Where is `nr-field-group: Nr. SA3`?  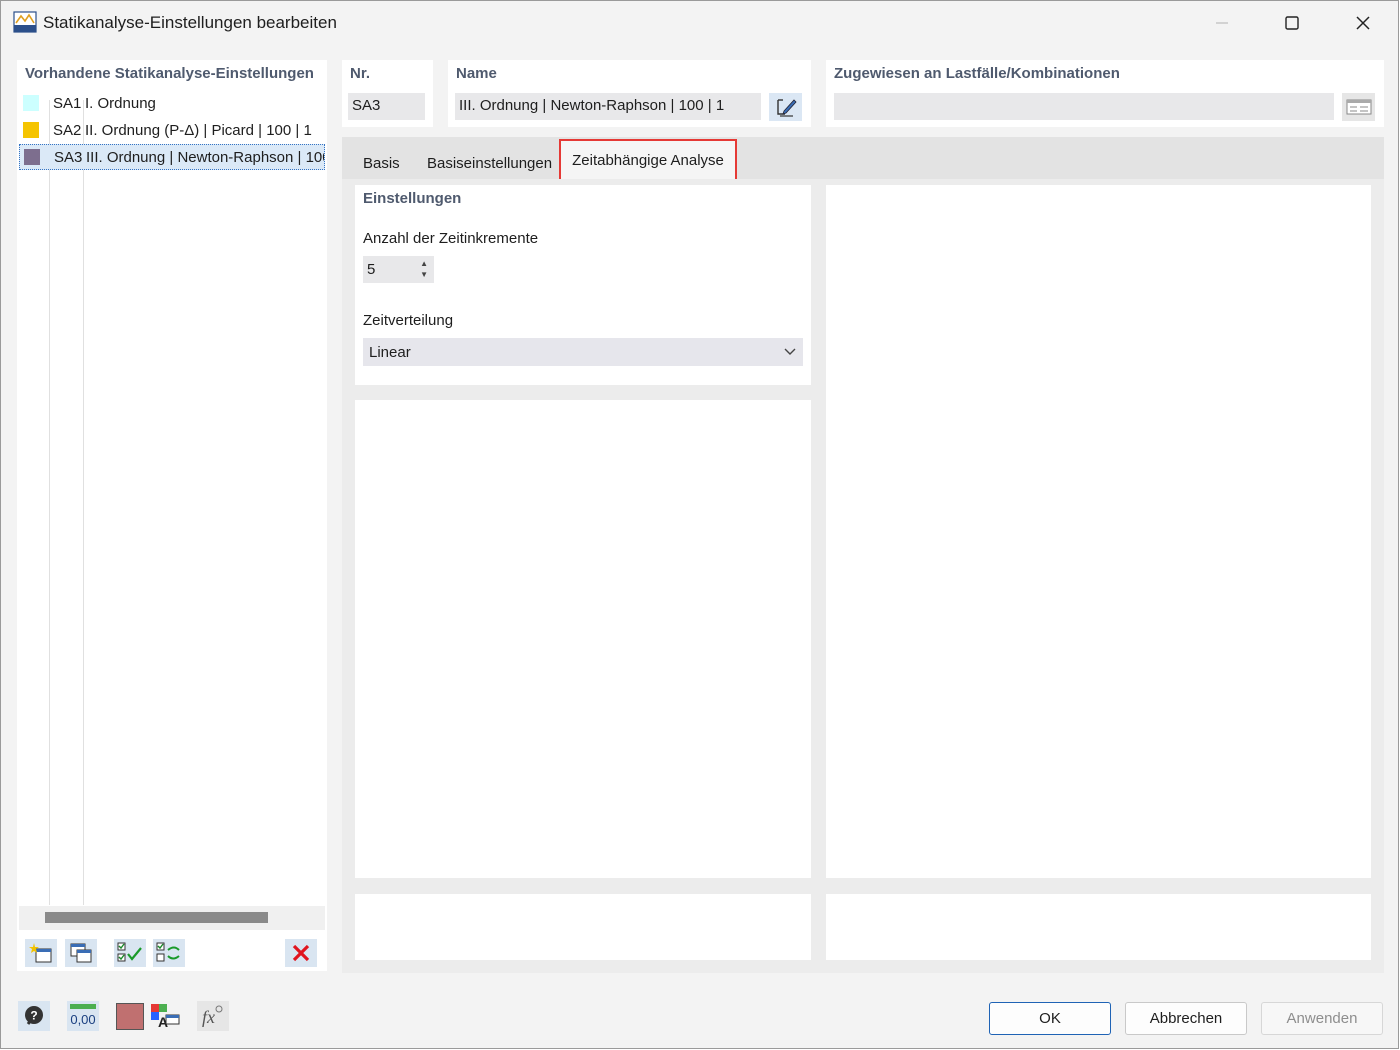
nr-field-group: Nr. SA3 is located at coordinates (387, 93).